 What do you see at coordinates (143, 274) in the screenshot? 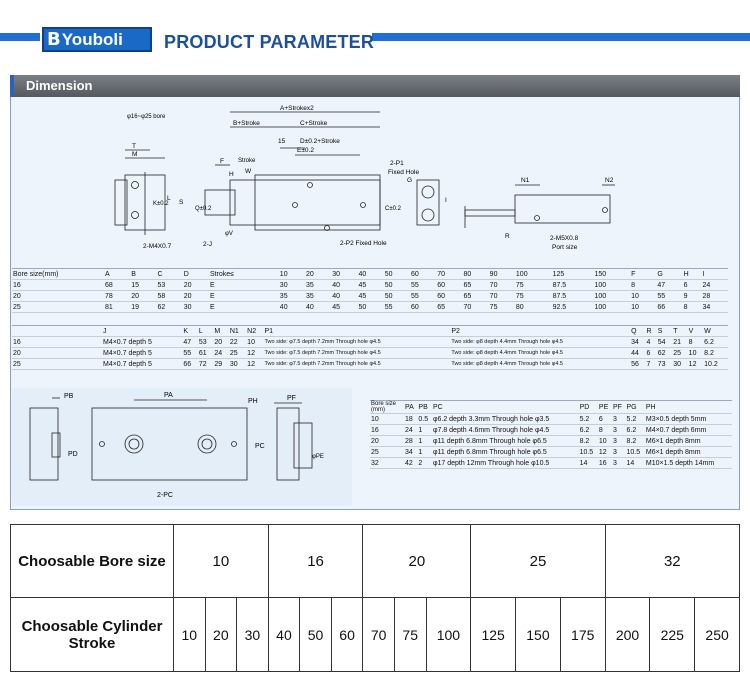
I see `table1-header: B` at bounding box center [143, 274].